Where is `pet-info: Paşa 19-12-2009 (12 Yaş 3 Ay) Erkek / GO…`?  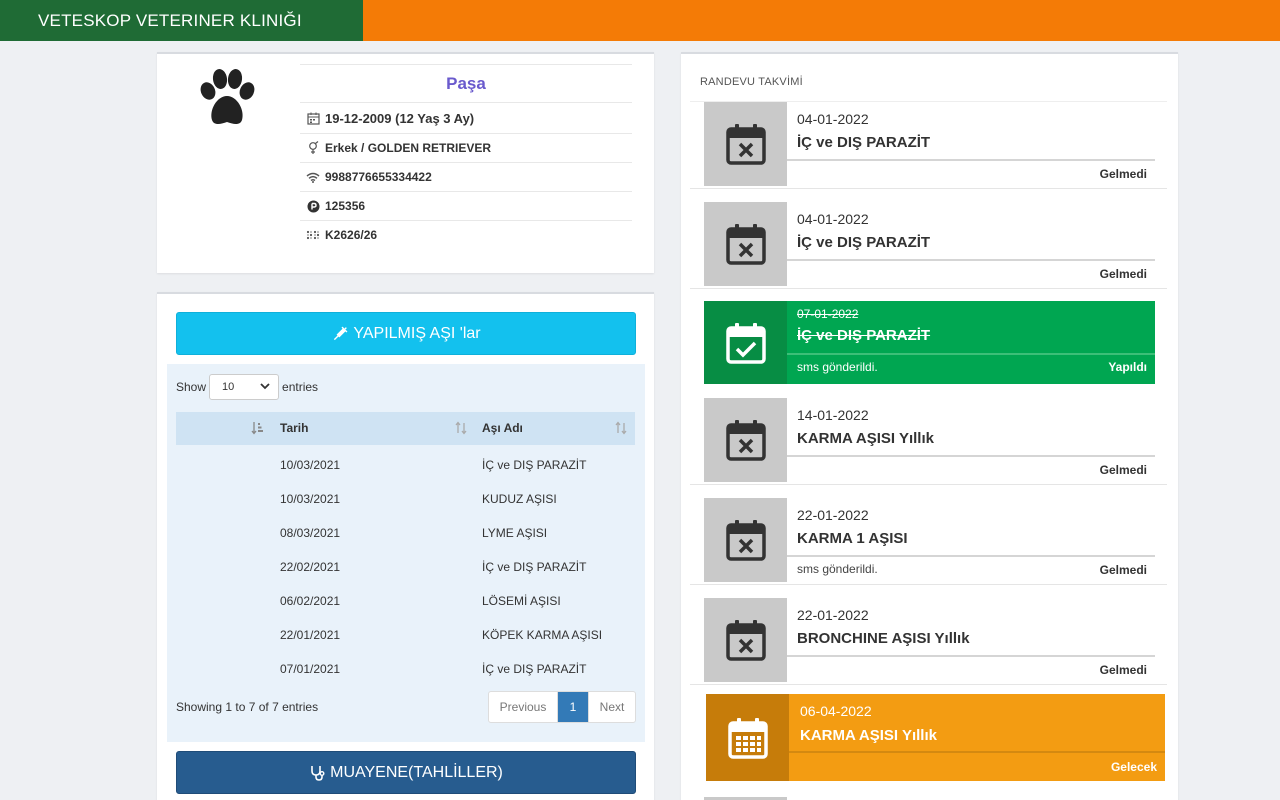 pet-info: Paşa 19-12-2009 (12 Yaş 3 Ay) Erkek / GO… is located at coordinates (466, 156).